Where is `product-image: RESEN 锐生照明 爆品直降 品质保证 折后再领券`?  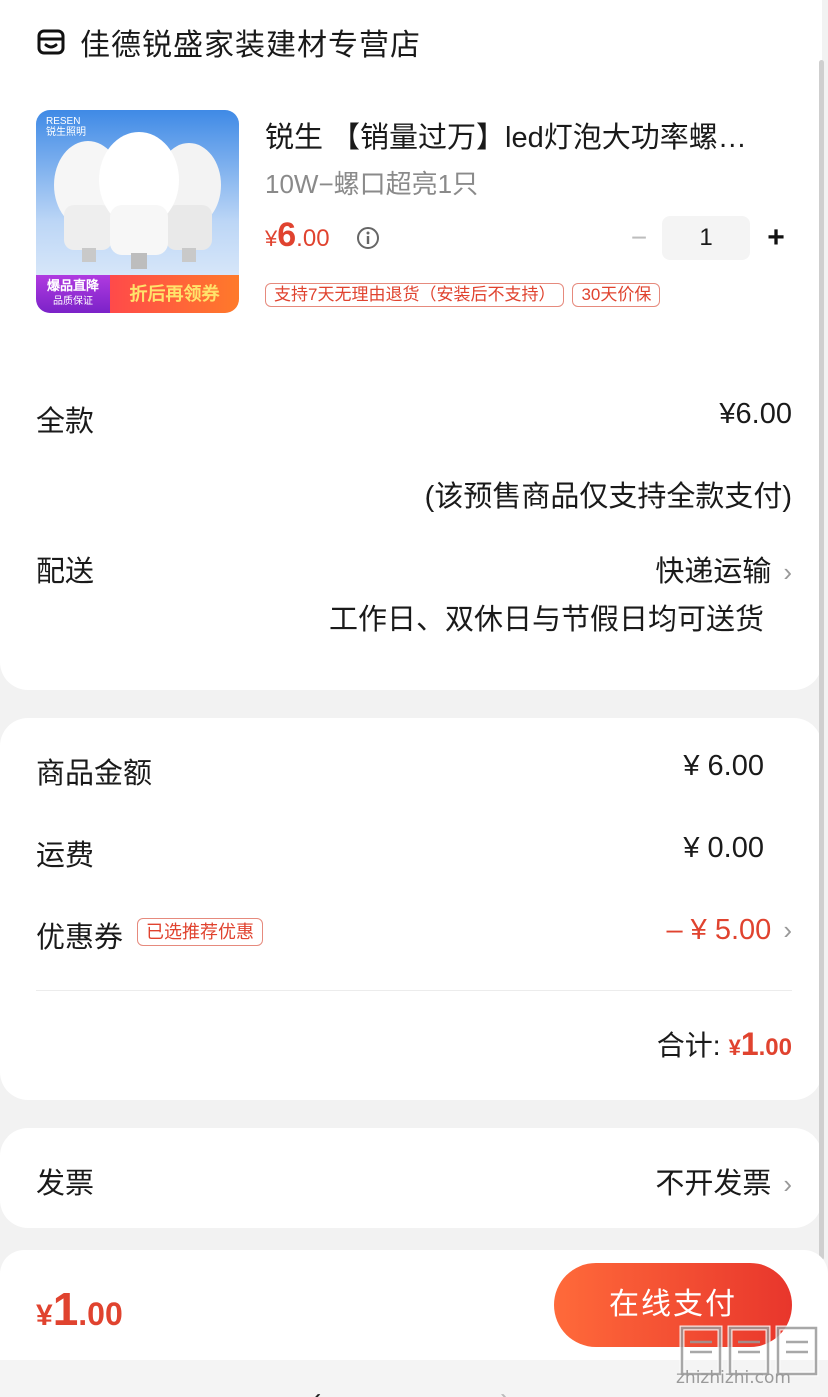 product-image: RESEN 锐生照明 爆品直降 品质保证 折后再领券 is located at coordinates (137, 211).